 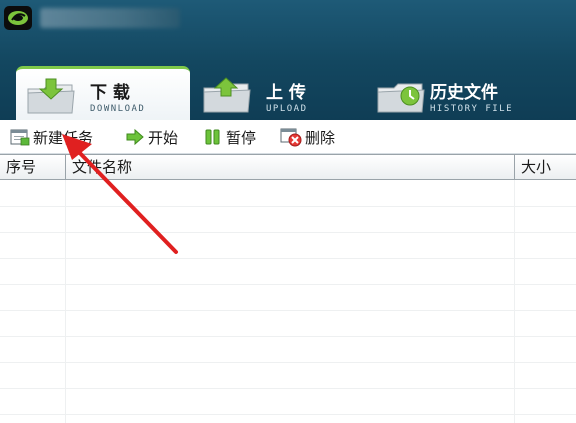 I want to click on tab-download: 下 载 DOWNLOAD, so click(x=103, y=94).